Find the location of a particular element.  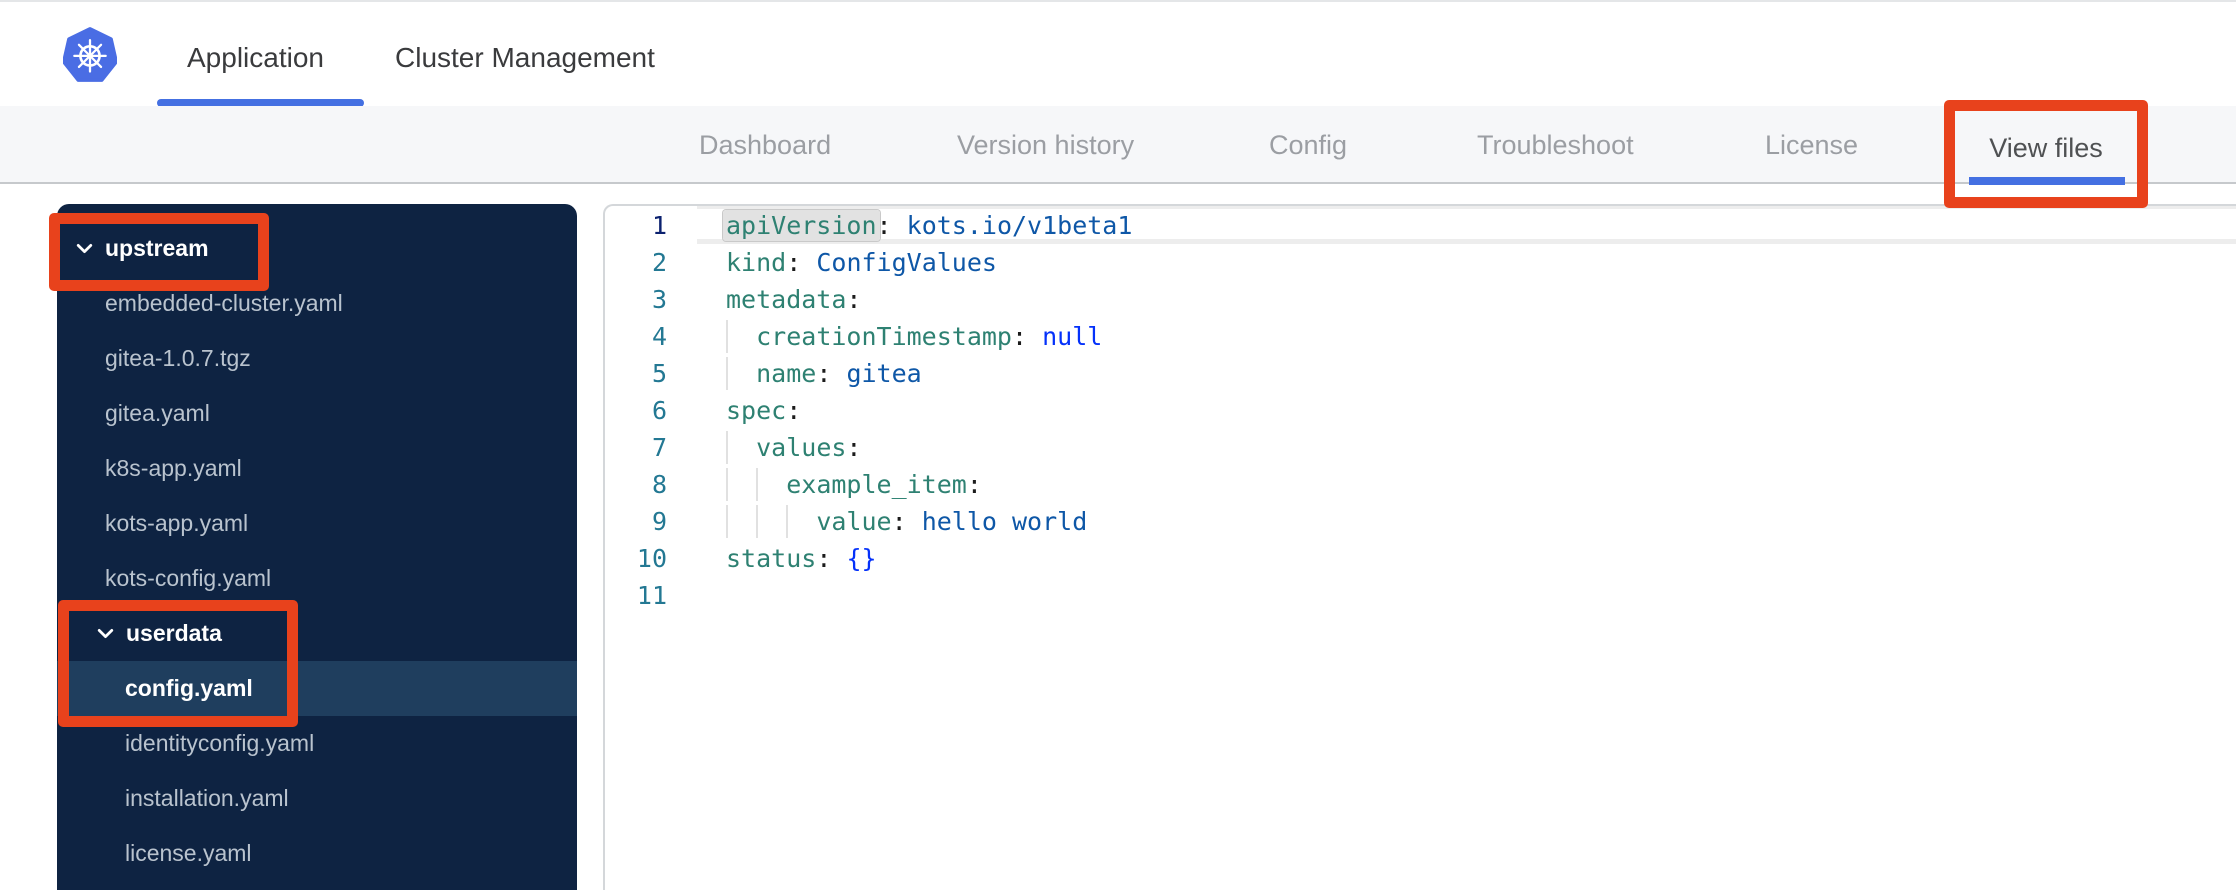

line-number: 4 is located at coordinates (659, 336).